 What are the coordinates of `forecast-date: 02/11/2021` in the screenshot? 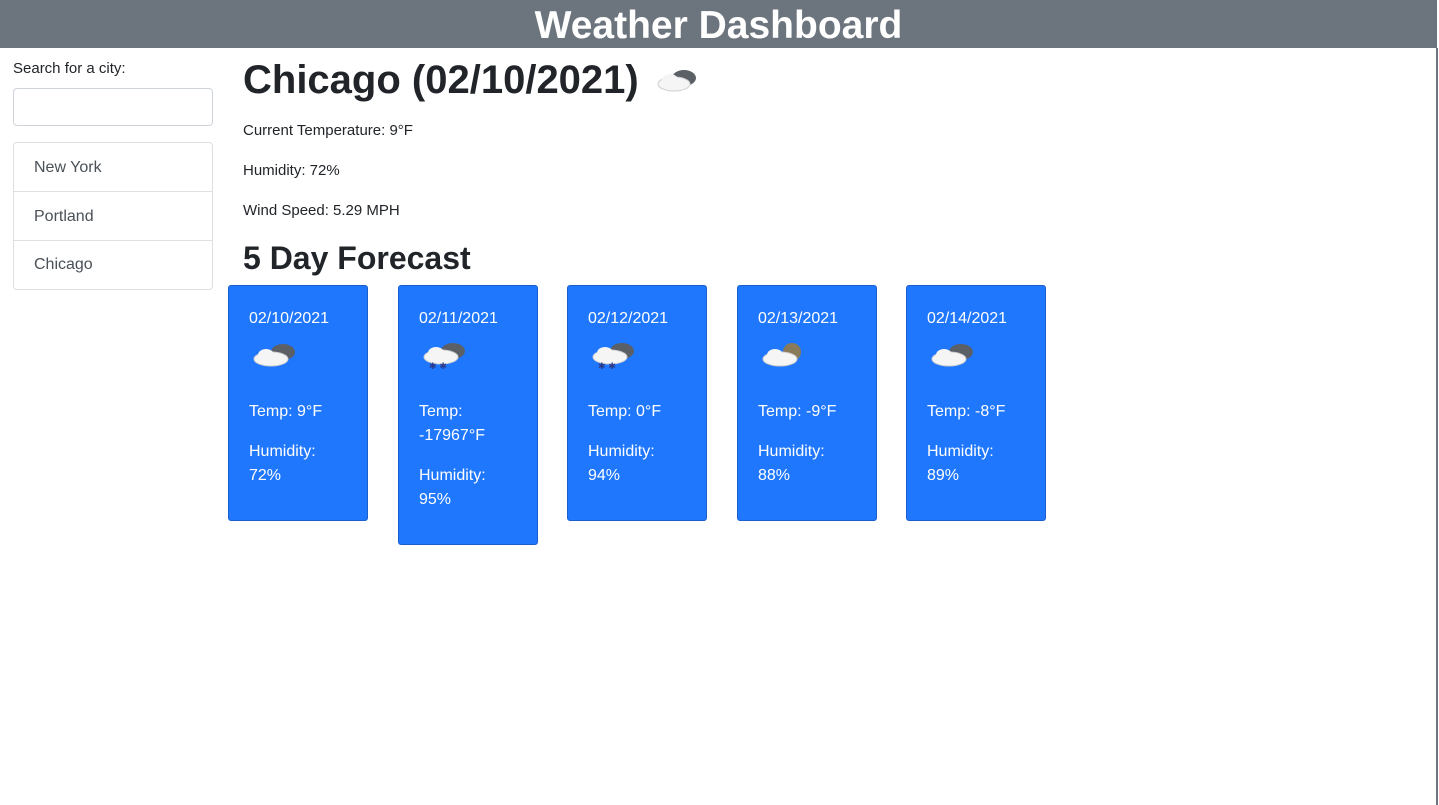 It's located at (458, 318).